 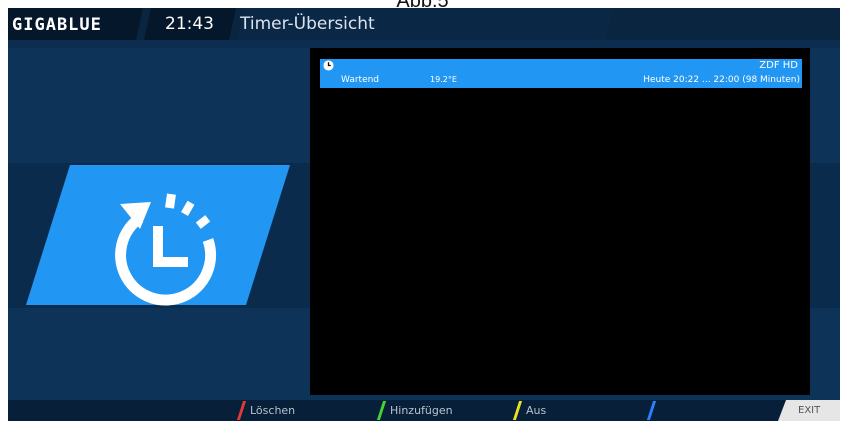 I want to click on exit-button: EXIT, so click(x=809, y=410).